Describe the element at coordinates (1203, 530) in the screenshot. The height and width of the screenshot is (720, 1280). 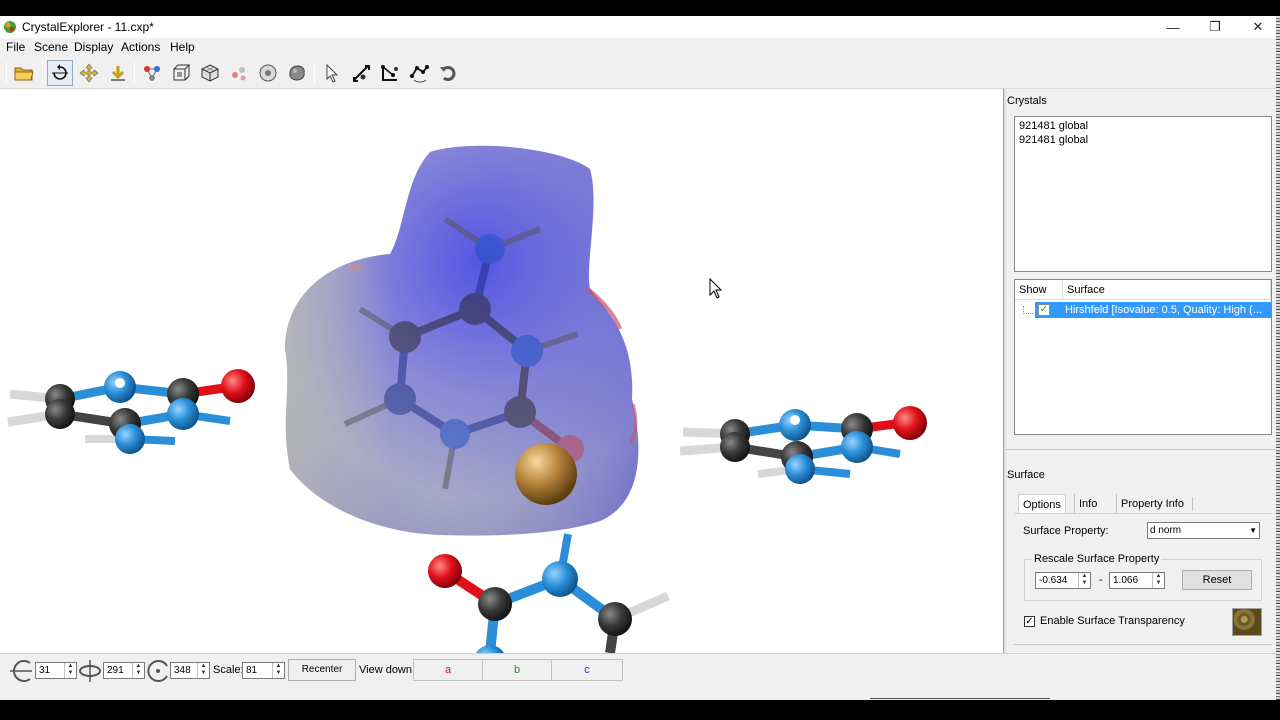
I see `surface-property-select: d norm ▼` at that location.